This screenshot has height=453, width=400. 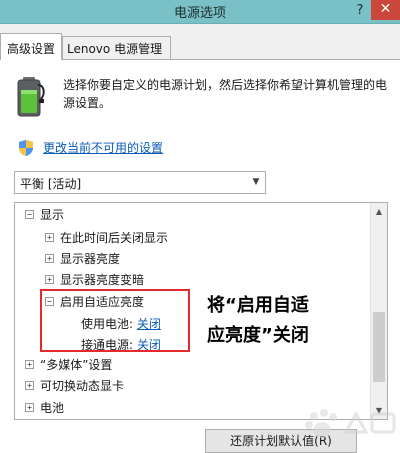 I want to click on vertical-scrollbar: ▲ ▼, so click(x=378, y=311).